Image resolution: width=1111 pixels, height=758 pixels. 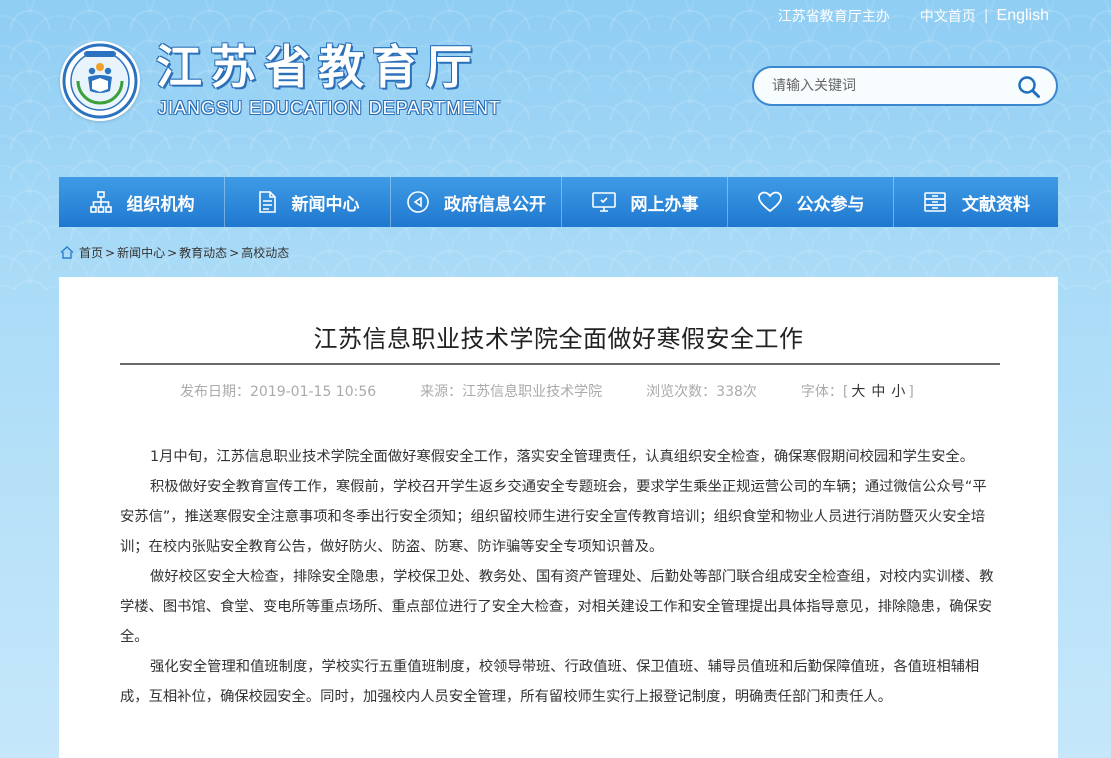 I want to click on article-title: 江苏信息职业技术学院全面做好寒假安全工作, so click(x=558, y=339).